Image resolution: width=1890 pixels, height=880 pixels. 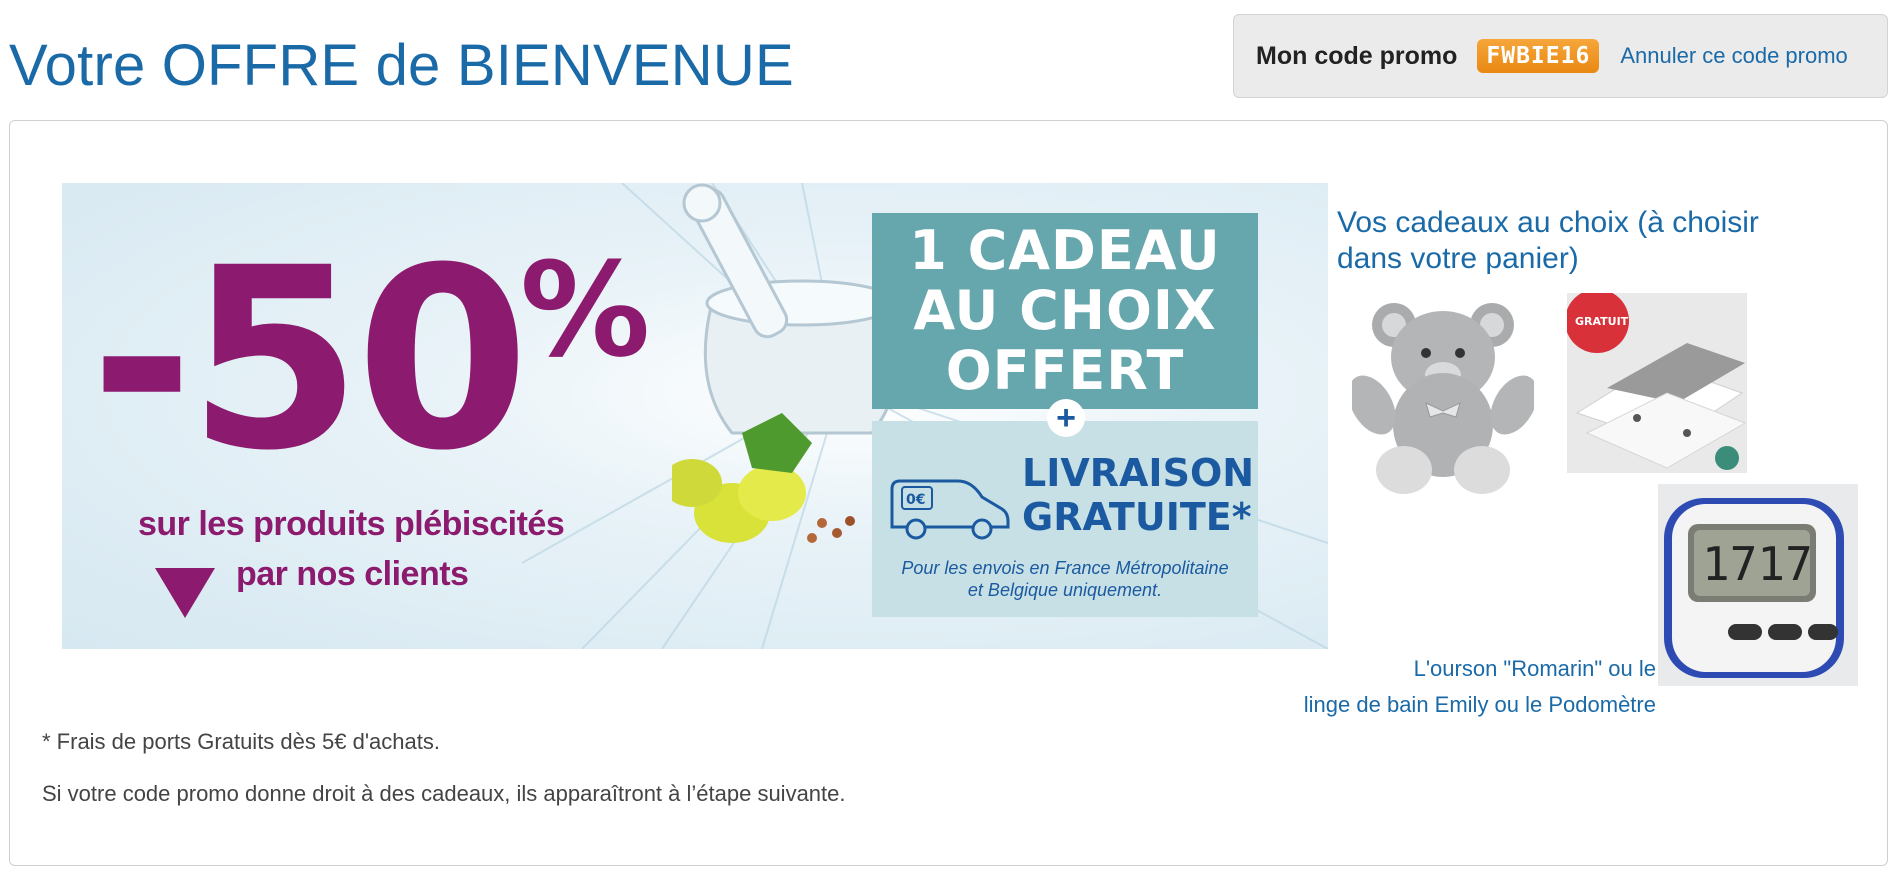 I want to click on banner-subline-2: par nos clients, so click(x=352, y=574).